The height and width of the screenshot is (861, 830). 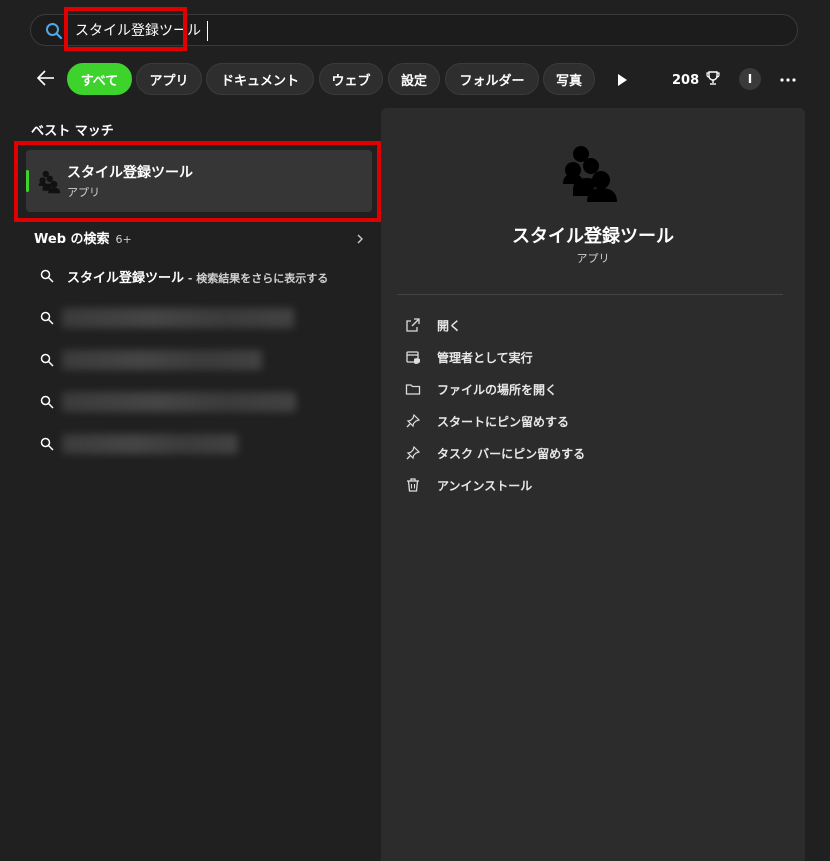 What do you see at coordinates (169, 79) in the screenshot?
I see `filter-apps: アプリ` at bounding box center [169, 79].